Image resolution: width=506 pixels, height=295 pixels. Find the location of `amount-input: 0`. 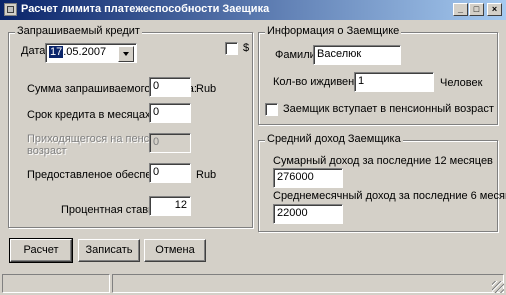

amount-input: 0 is located at coordinates (170, 87).